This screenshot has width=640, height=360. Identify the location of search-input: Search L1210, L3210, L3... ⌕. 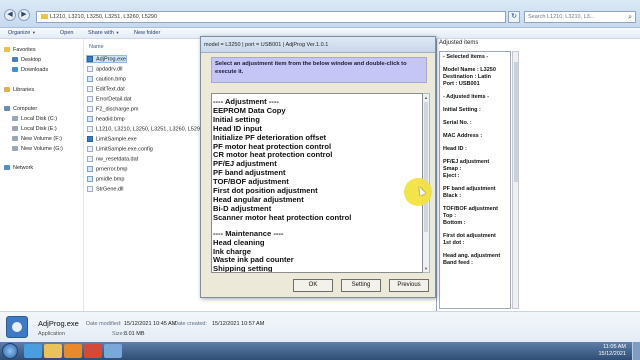
(580, 17).